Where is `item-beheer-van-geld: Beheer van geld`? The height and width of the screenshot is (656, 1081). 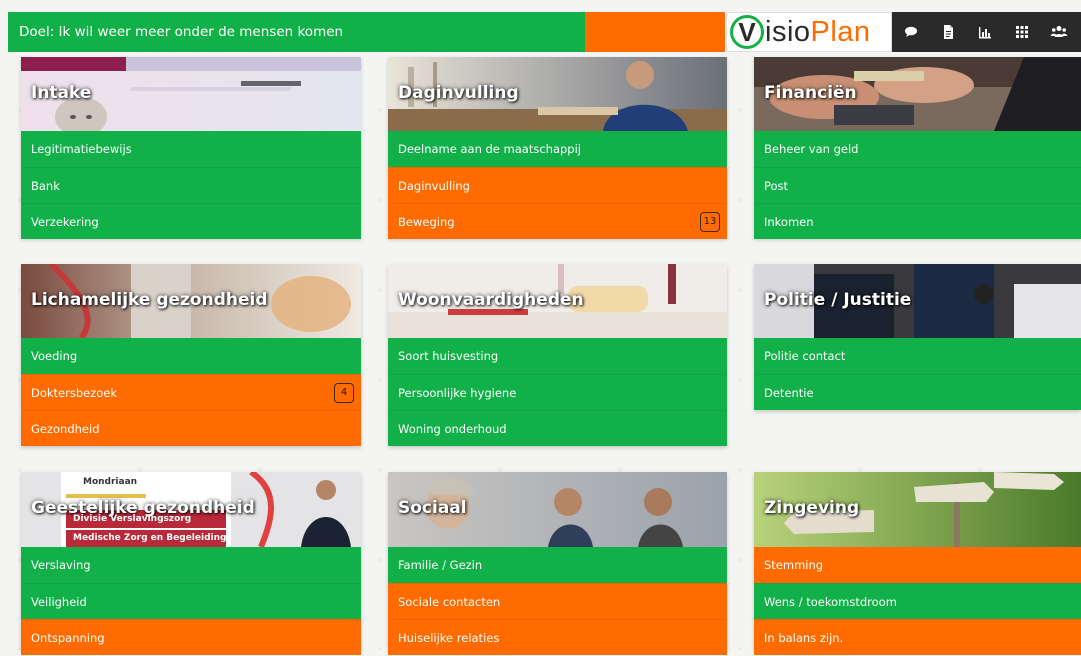
item-beheer-van-geld: Beheer van geld is located at coordinates (917, 149).